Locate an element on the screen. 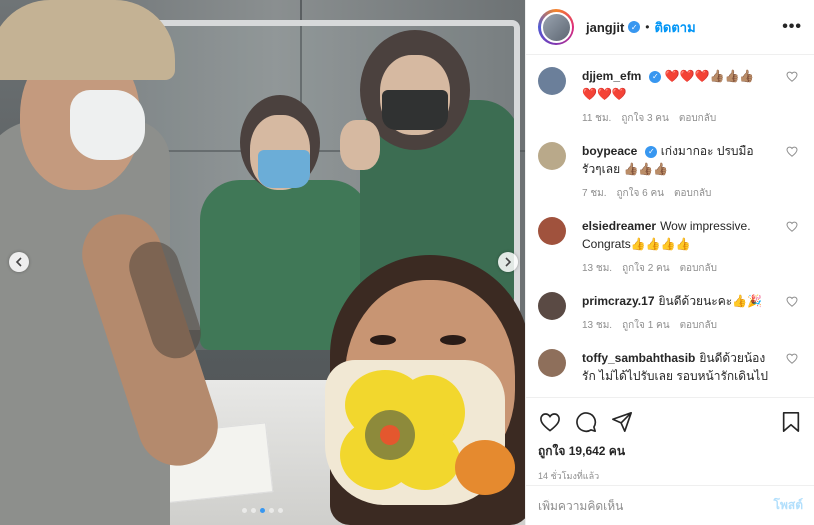 This screenshot has height=525, width=814. author-username: jangjit is located at coordinates (605, 27).